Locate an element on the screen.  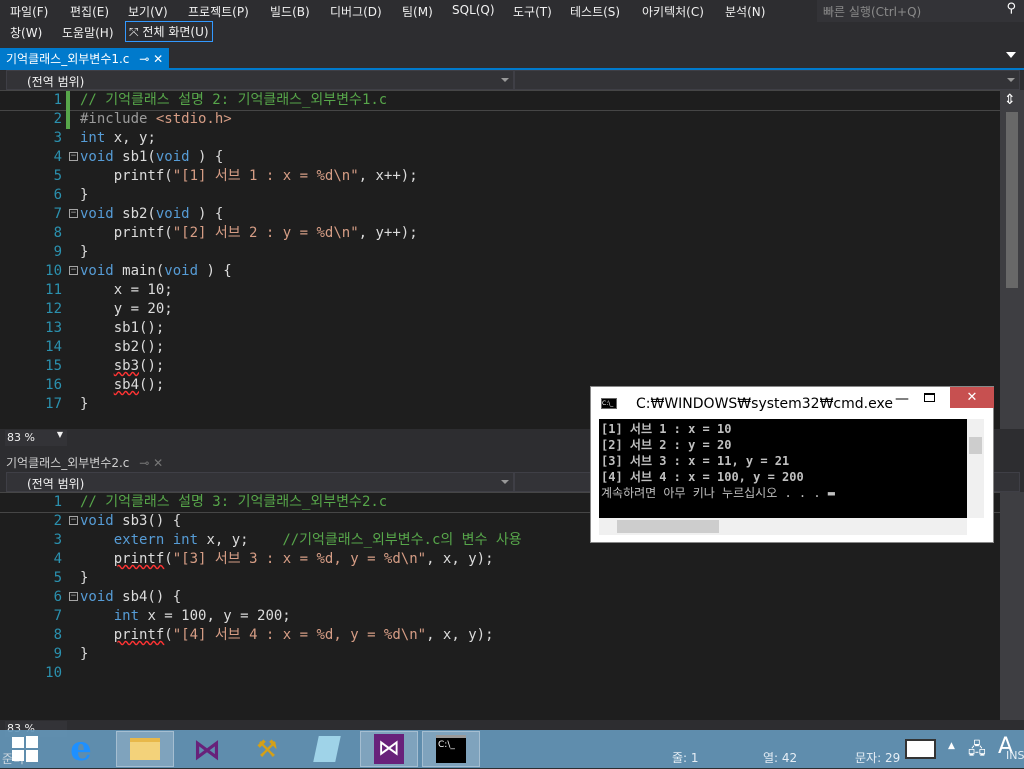
error-squiggle-token: sb3 is located at coordinates (126, 366).